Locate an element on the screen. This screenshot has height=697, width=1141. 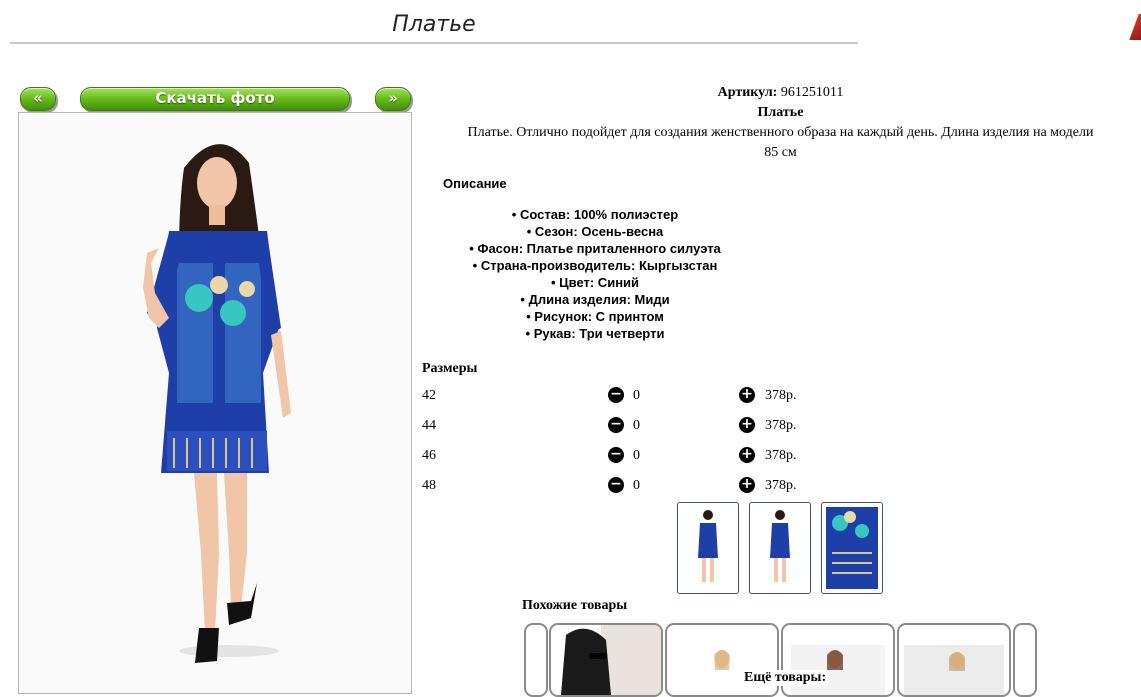
size-row-44: 44 − 0 + 378р. is located at coordinates (632, 427).